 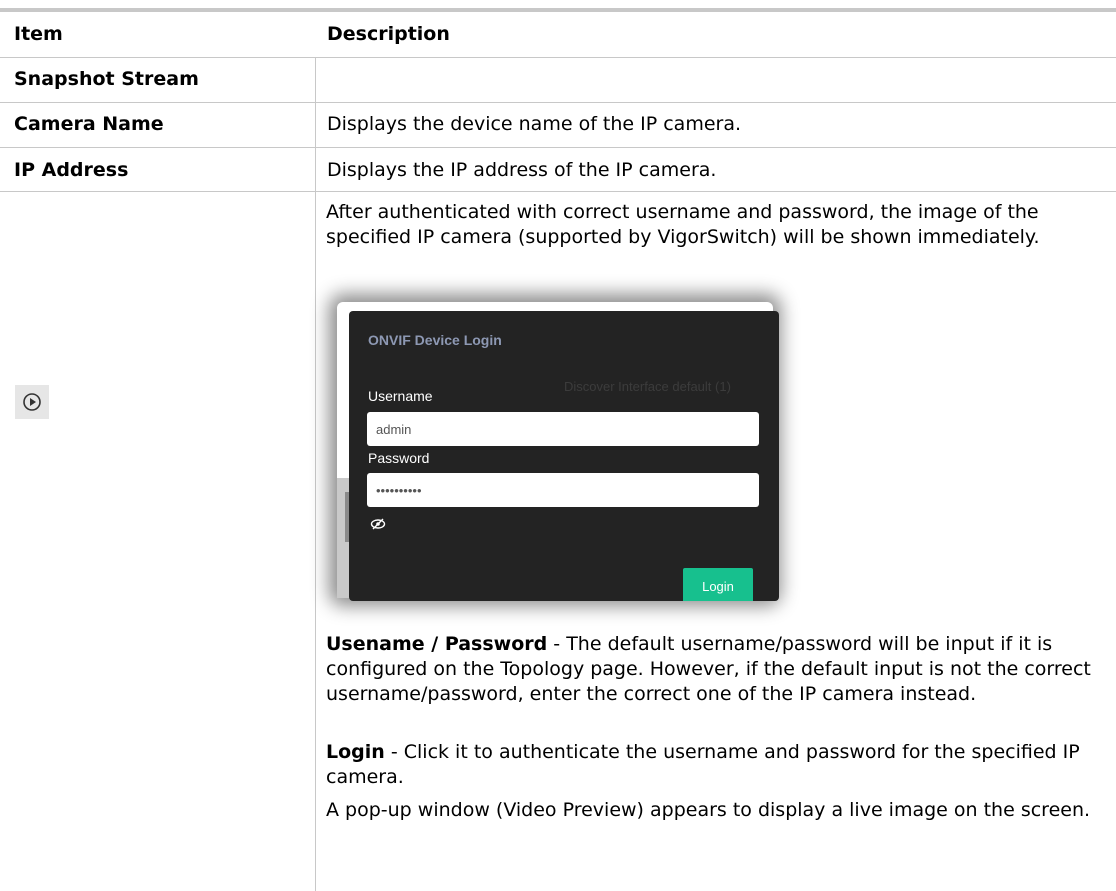 What do you see at coordinates (89, 124) in the screenshot?
I see `item-camera-name: Camera Name` at bounding box center [89, 124].